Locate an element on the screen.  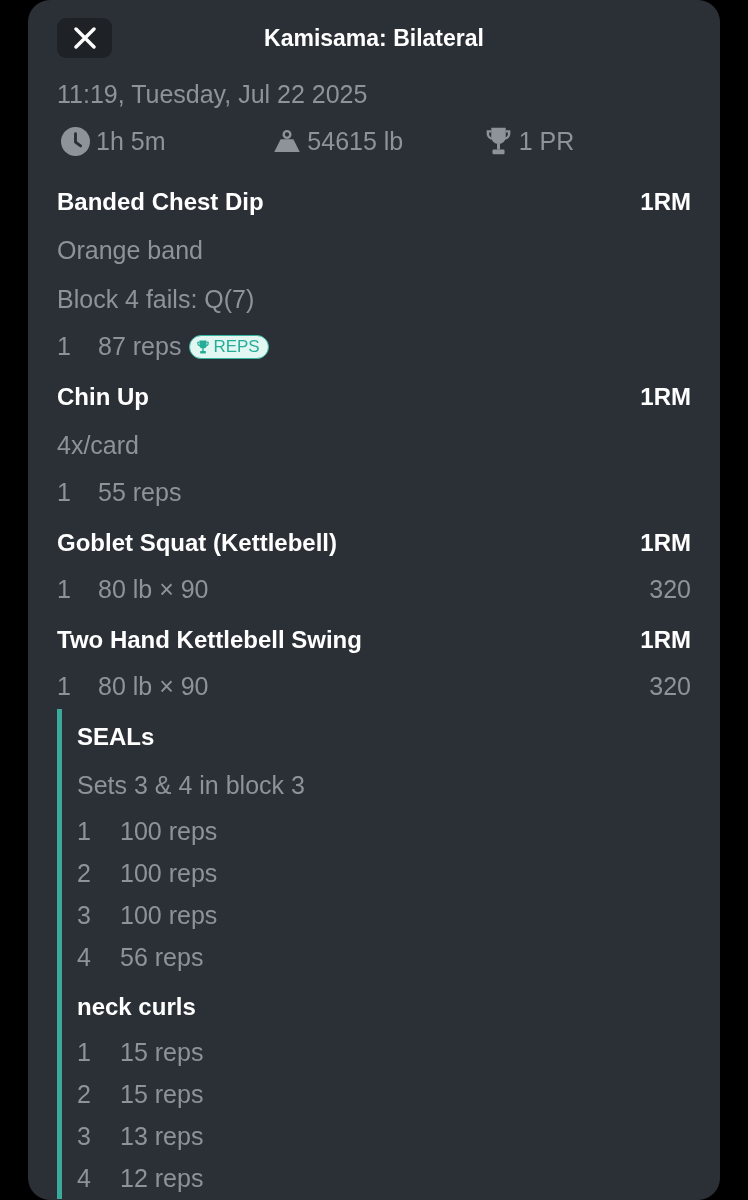
exercise-note: Sets 3 & 4 in block 3 is located at coordinates (191, 785).